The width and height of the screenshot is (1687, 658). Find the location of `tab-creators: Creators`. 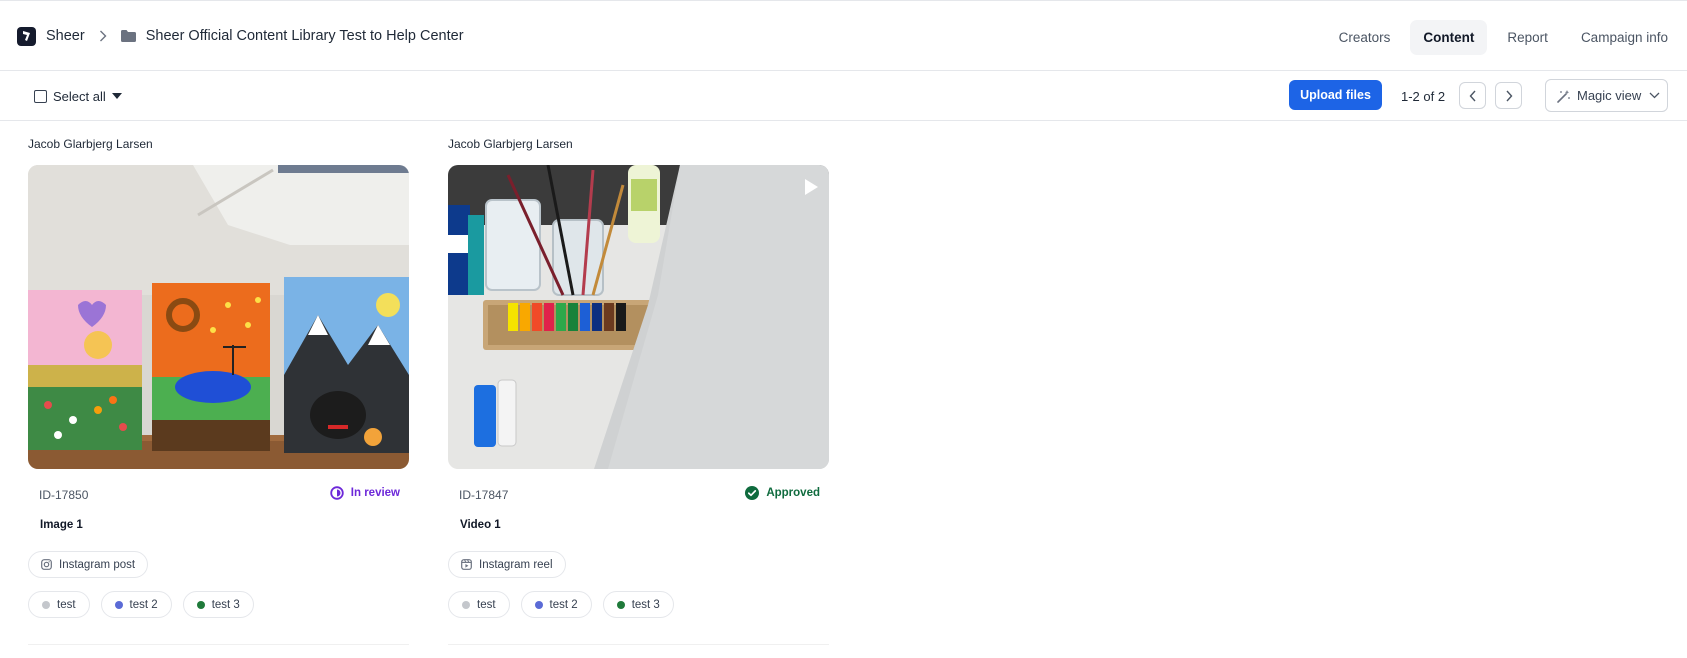

tab-creators: Creators is located at coordinates (1365, 37).